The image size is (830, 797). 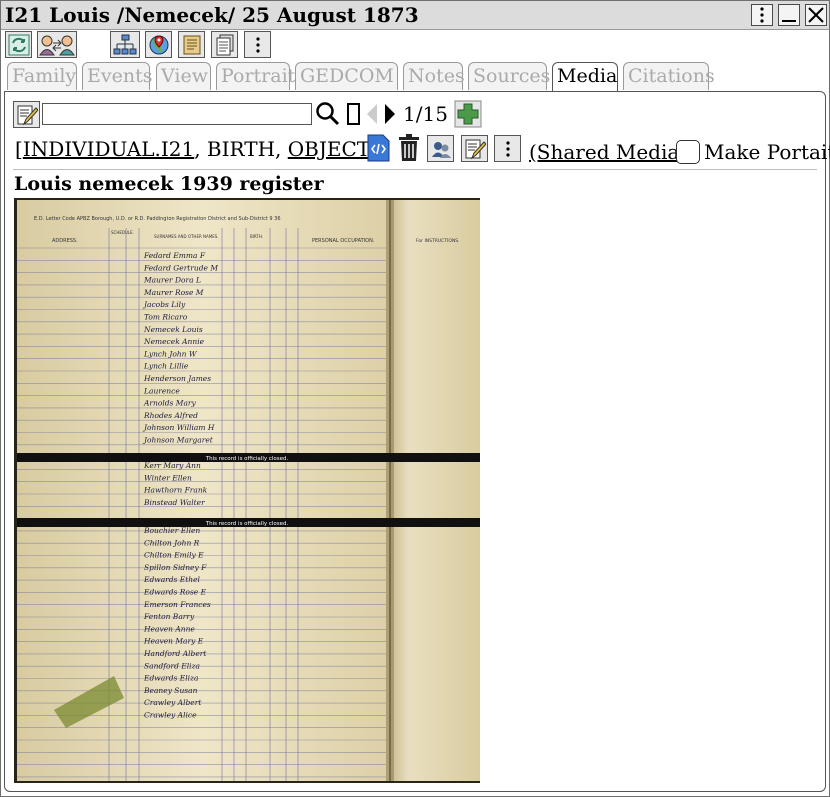 I want to click on refresh-icon, so click(x=18, y=44).